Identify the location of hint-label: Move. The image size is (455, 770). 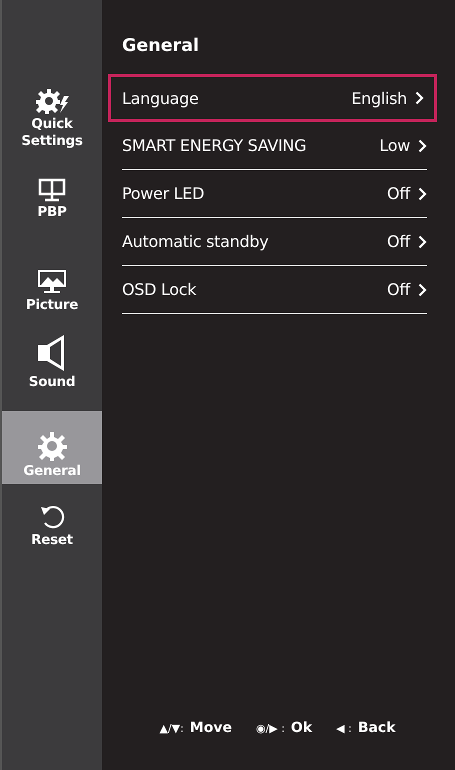
(211, 728).